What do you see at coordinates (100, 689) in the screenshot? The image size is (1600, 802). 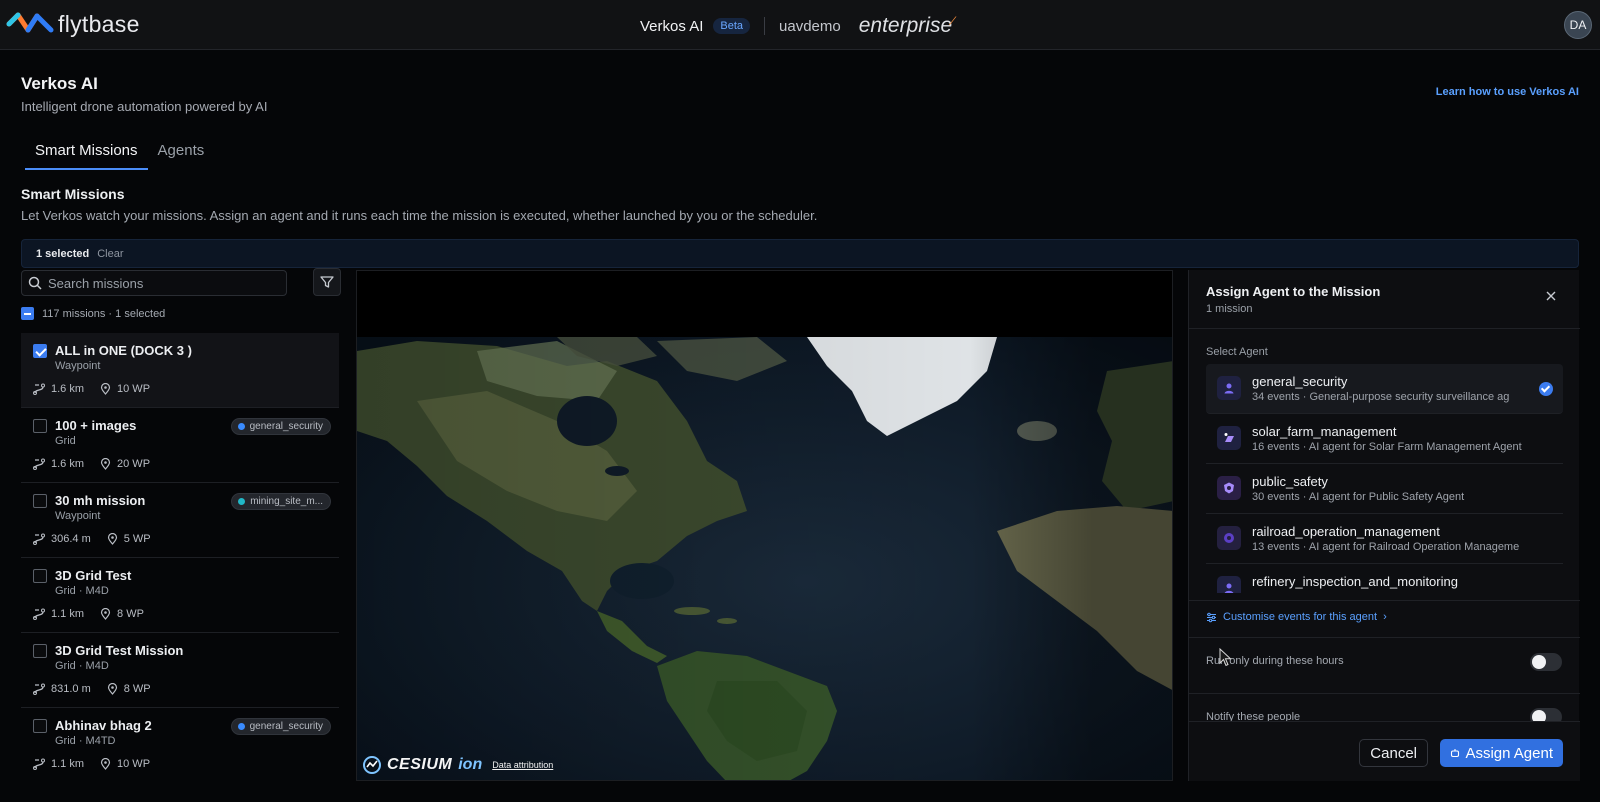 I see `mission-meta: 831.0 m 8 WP` at bounding box center [100, 689].